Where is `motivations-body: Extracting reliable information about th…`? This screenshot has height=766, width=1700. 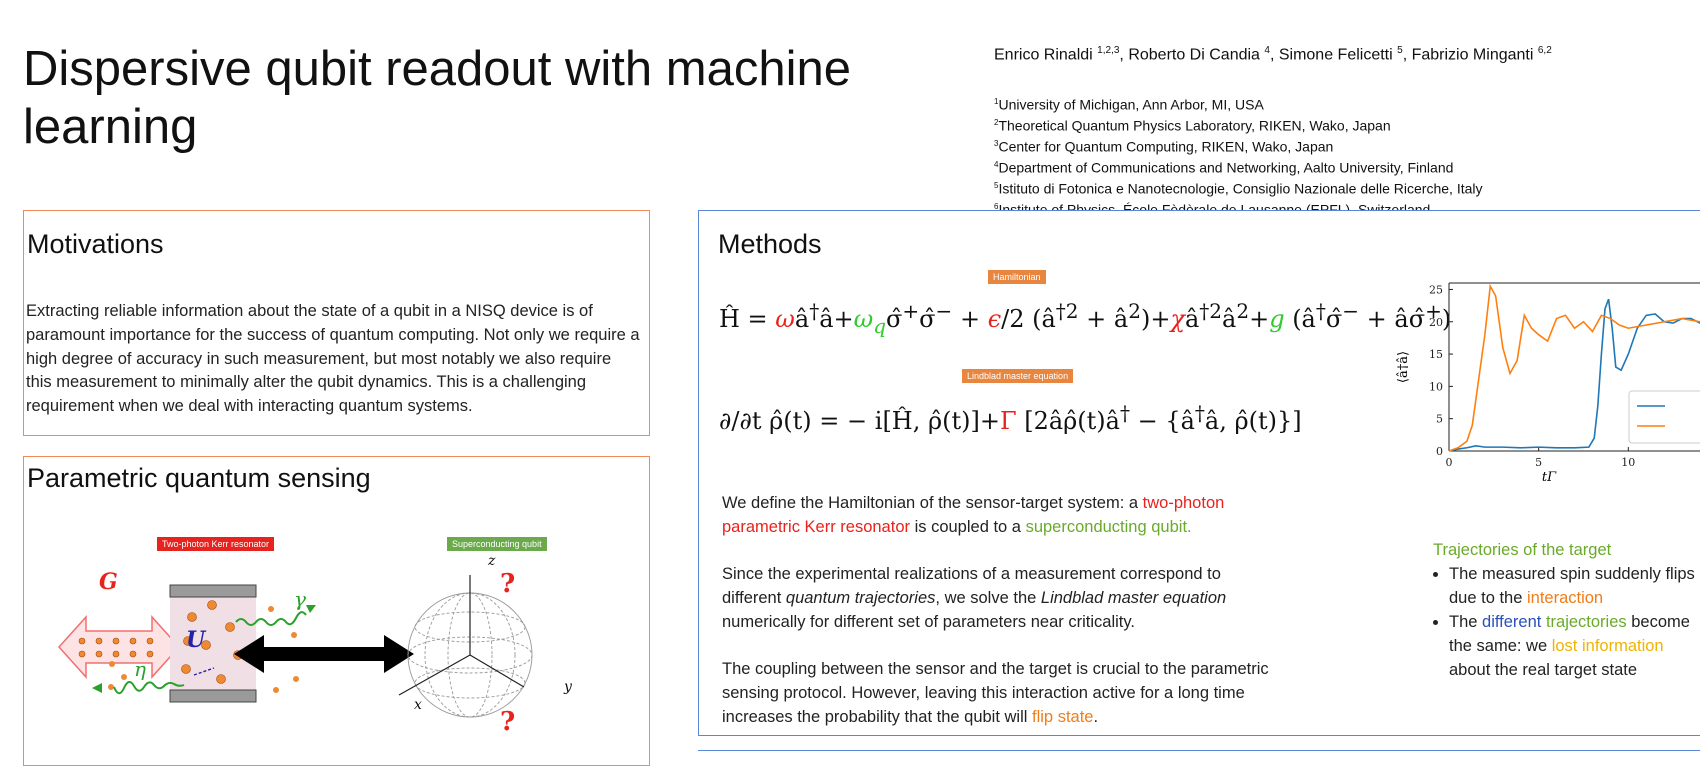
motivations-body: Extracting reliable information about th… is located at coordinates (333, 359).